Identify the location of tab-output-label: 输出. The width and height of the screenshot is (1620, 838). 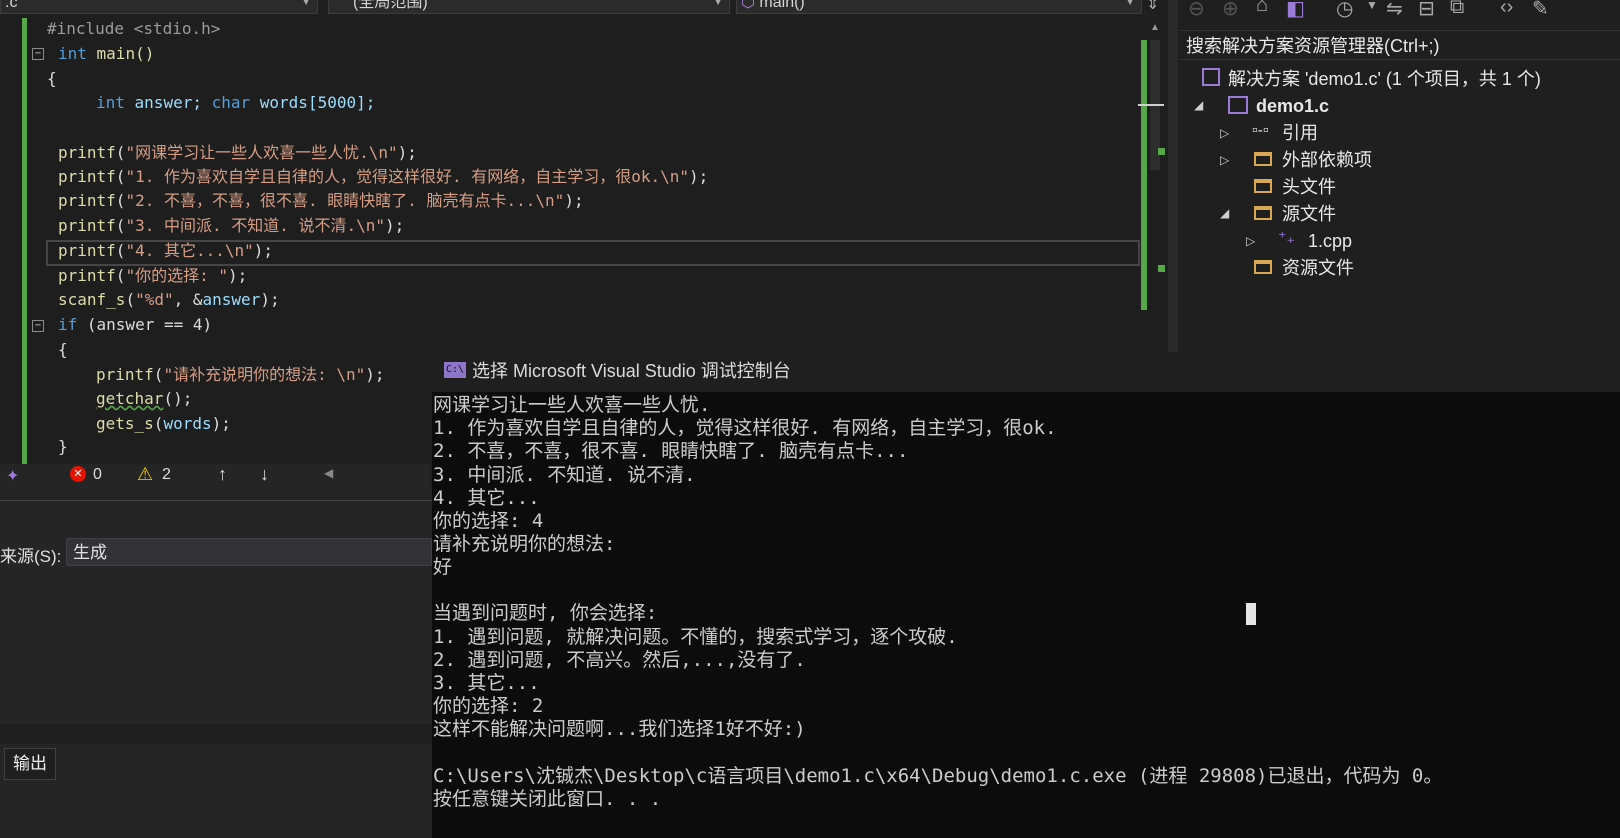
(30, 763).